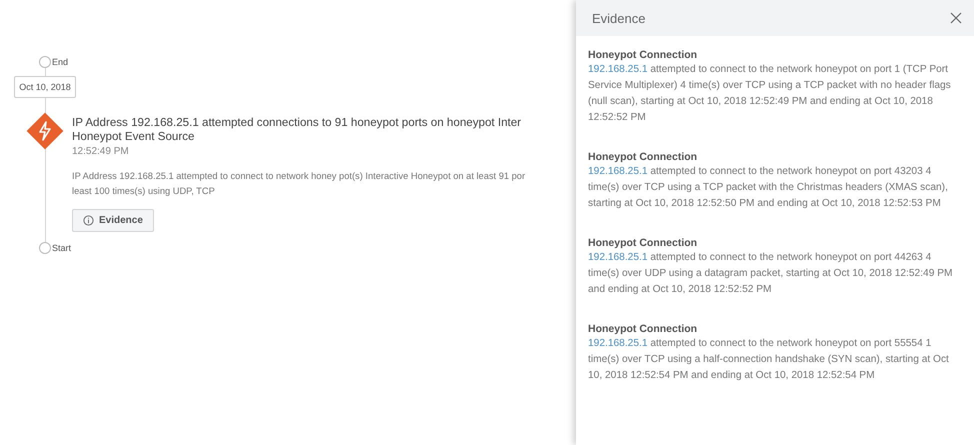  Describe the element at coordinates (768, 188) in the screenshot. I see `evidence-text: 192.168.25.1 attempted to connect to the network honeypot on port 43203 4 time(s) over TCP using a TCP packet with the Christmas headers (XMAS scan), starting at Oct 10, 2018 12:52:50 PM and ending at Oct 10, 2018 12:52:53 PM` at that location.